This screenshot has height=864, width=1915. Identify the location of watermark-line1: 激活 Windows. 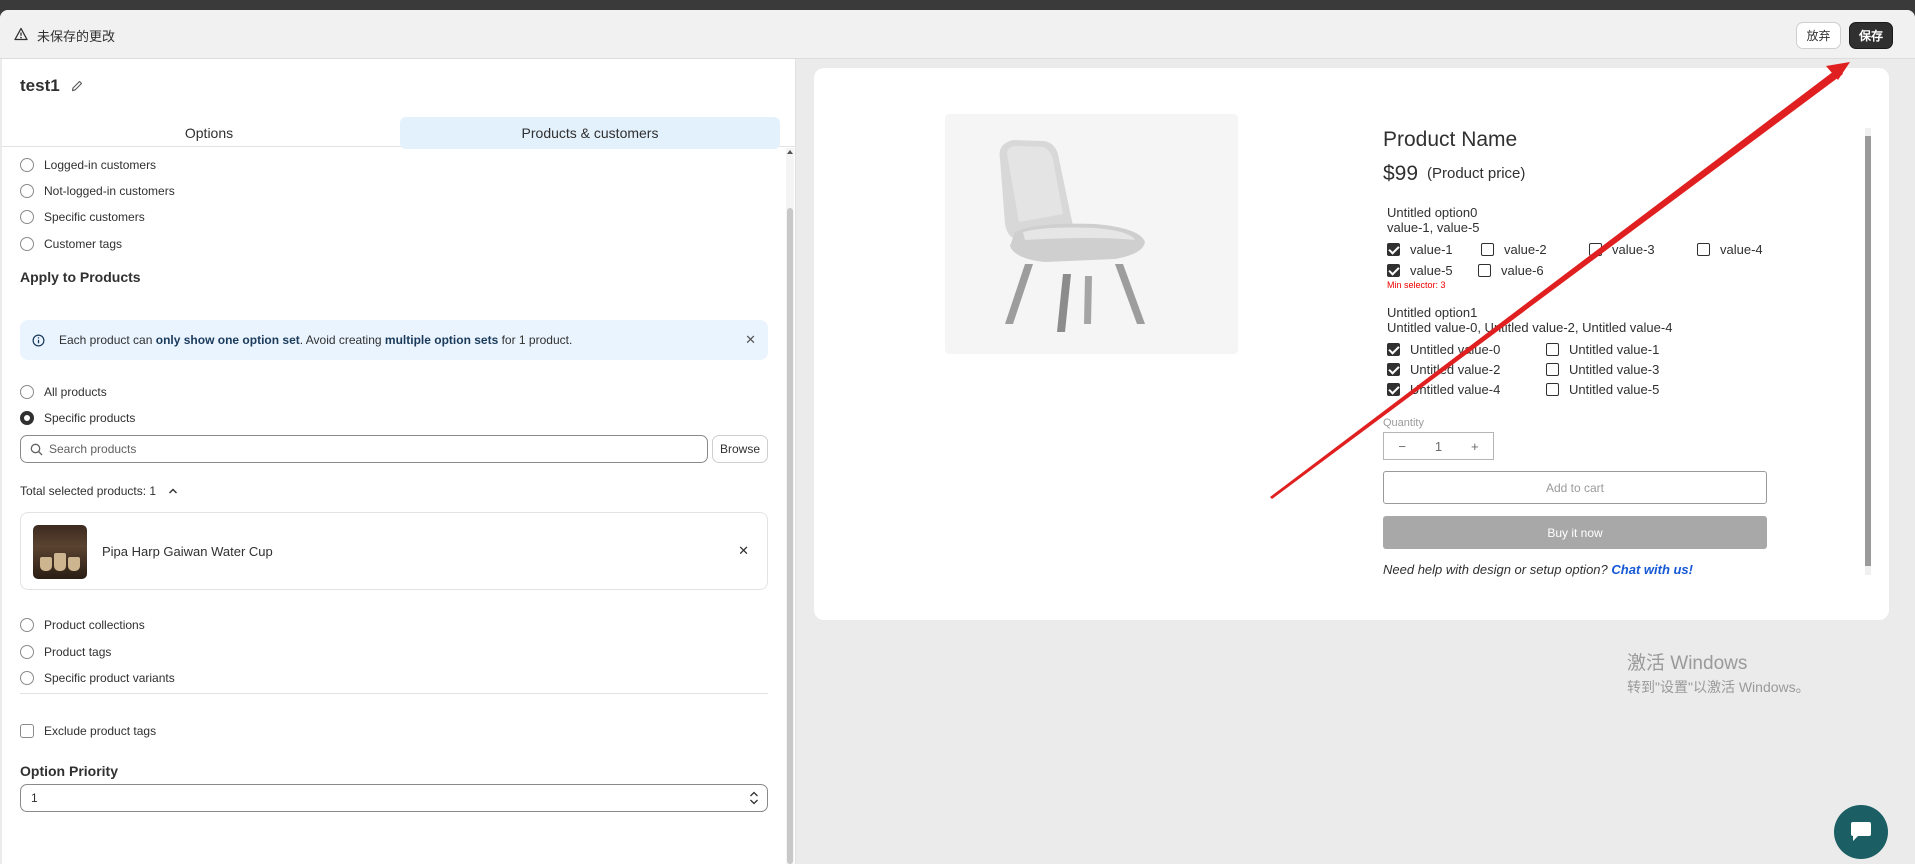
(1687, 663).